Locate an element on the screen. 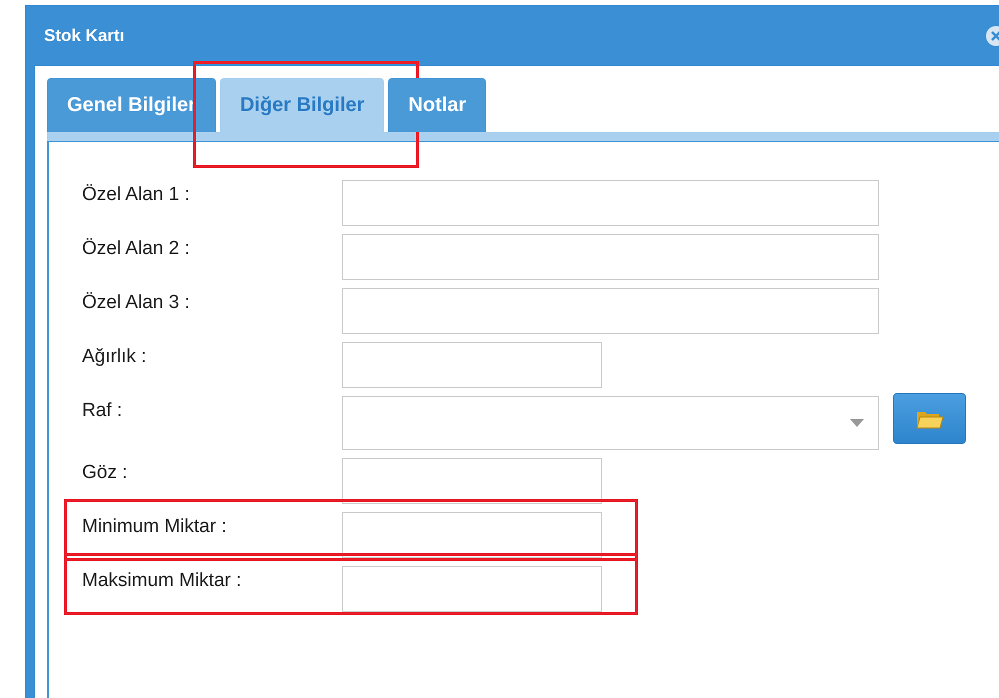 This screenshot has height=698, width=999. tab: Genel Bilgiler is located at coordinates (131, 105).